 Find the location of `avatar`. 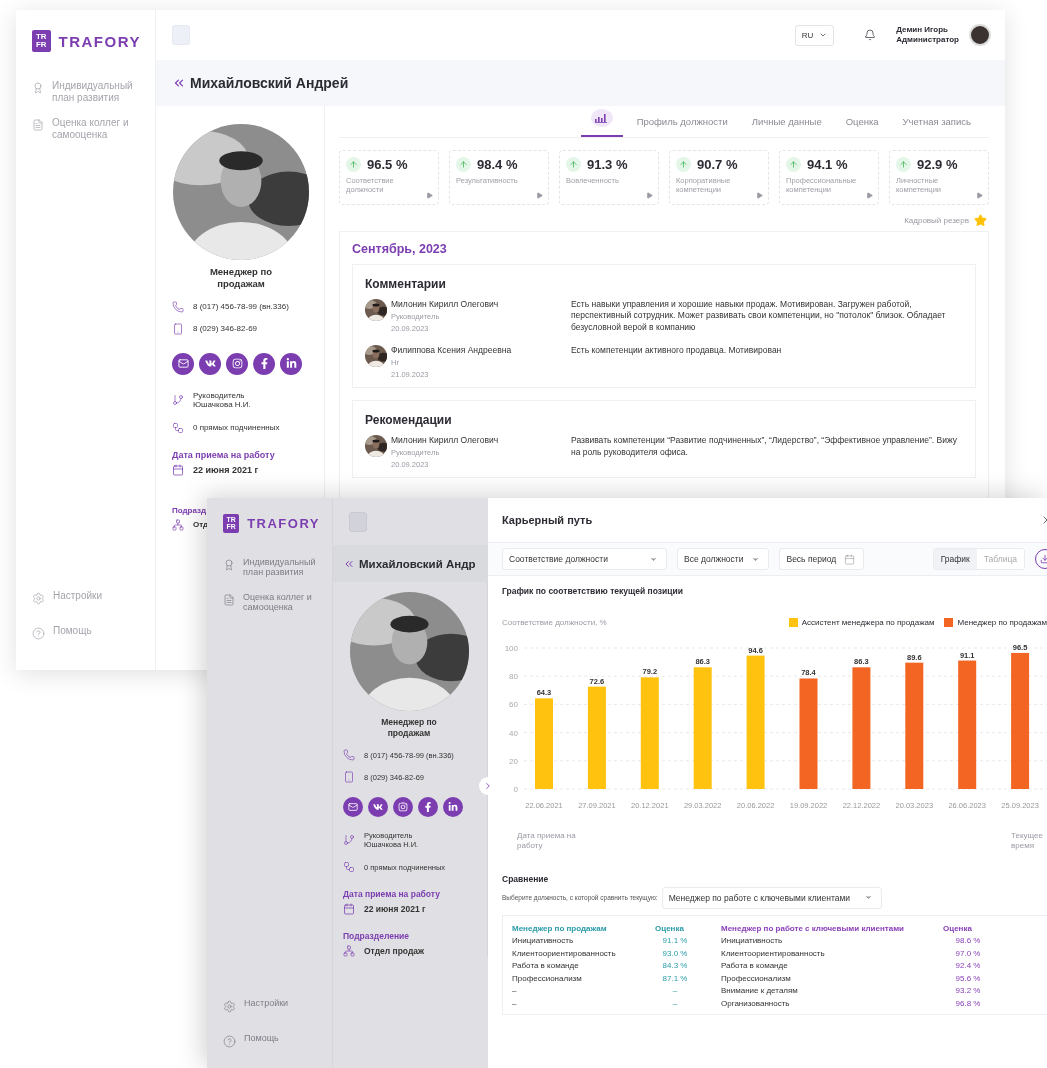

avatar is located at coordinates (980, 35).